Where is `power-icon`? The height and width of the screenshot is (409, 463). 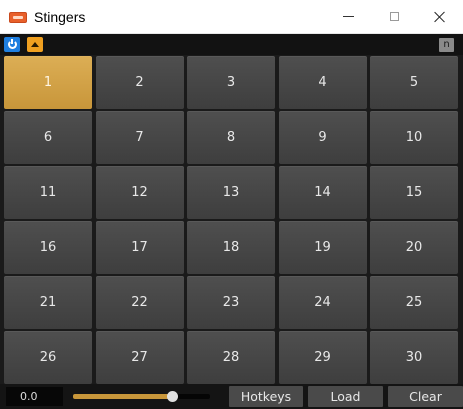 power-icon is located at coordinates (12, 44).